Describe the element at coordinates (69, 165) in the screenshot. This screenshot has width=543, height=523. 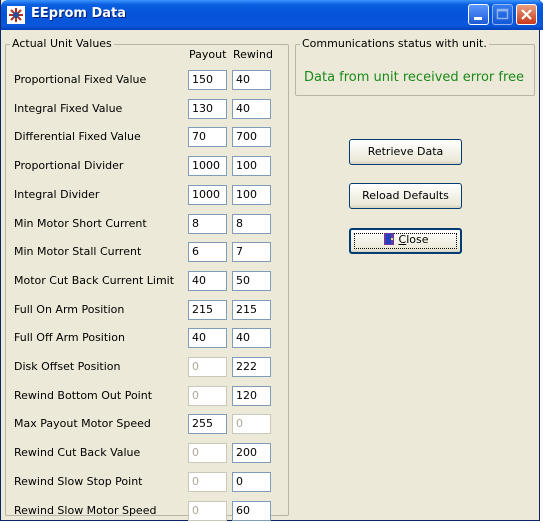
I see `row-label: Proportional Divider` at that location.